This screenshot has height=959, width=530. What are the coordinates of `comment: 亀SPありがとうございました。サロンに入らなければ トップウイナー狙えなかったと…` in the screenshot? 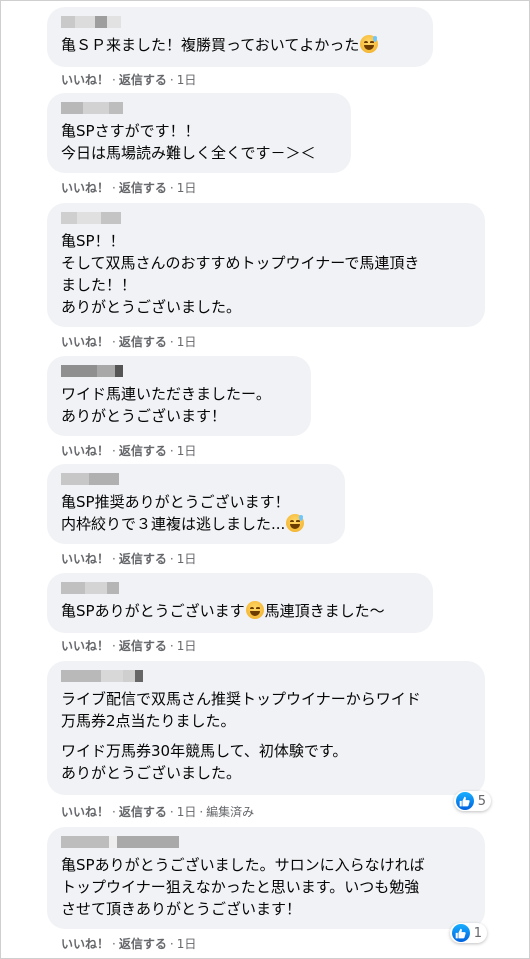 It's located at (267, 889).